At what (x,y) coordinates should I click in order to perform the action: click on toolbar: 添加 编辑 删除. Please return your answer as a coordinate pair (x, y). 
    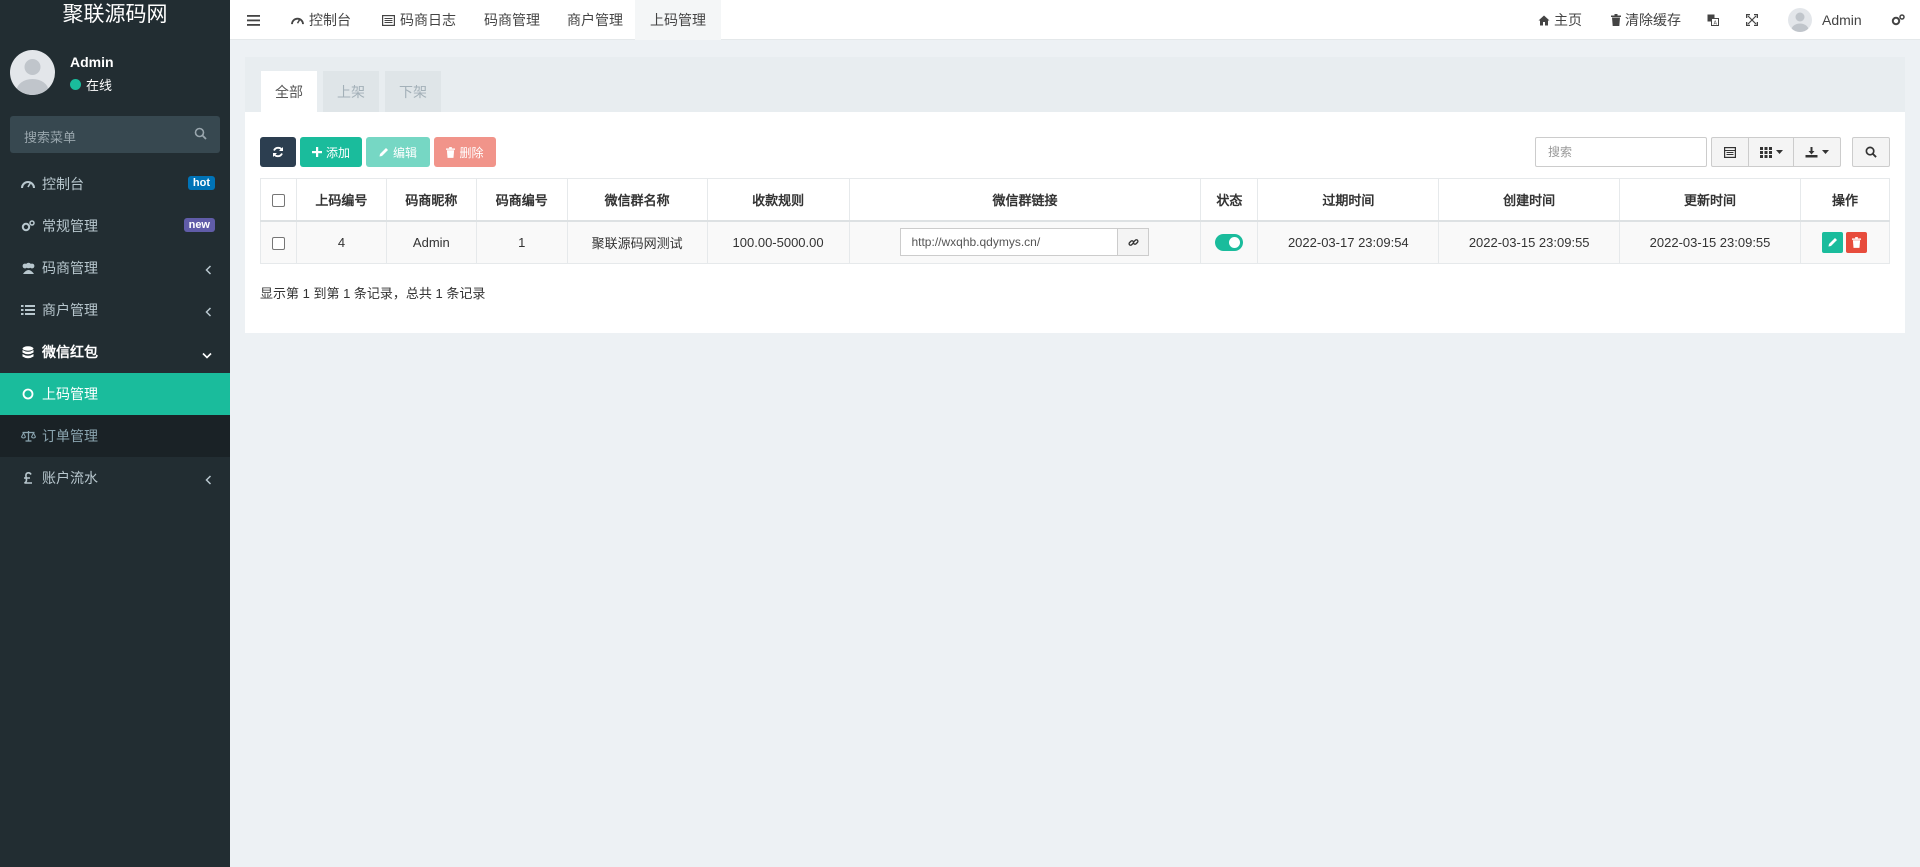
    Looking at the image, I should click on (378, 152).